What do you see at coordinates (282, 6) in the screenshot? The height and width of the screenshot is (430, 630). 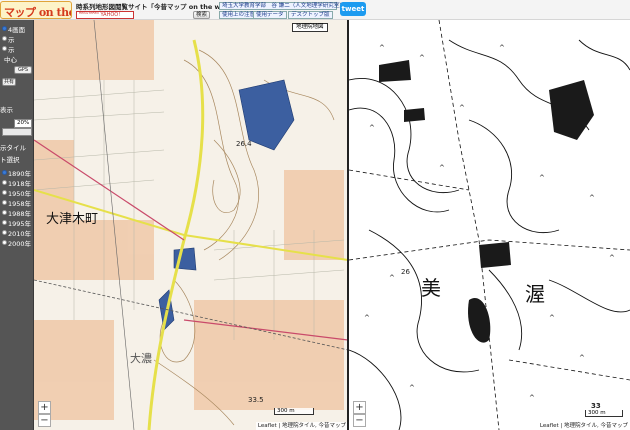 I see `credit-link: 埼玉大学教育学部 谷 謙二（人文地理学研究室）` at bounding box center [282, 6].